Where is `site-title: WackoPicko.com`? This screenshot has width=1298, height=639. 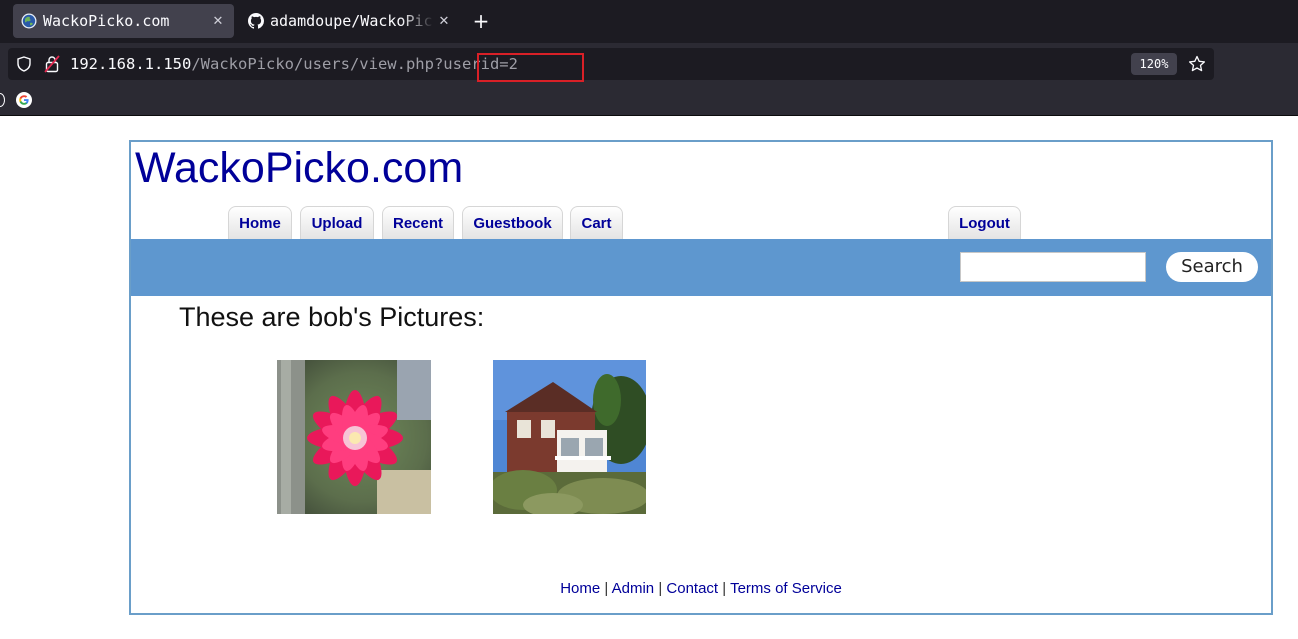
site-title: WackoPicko.com is located at coordinates (299, 168).